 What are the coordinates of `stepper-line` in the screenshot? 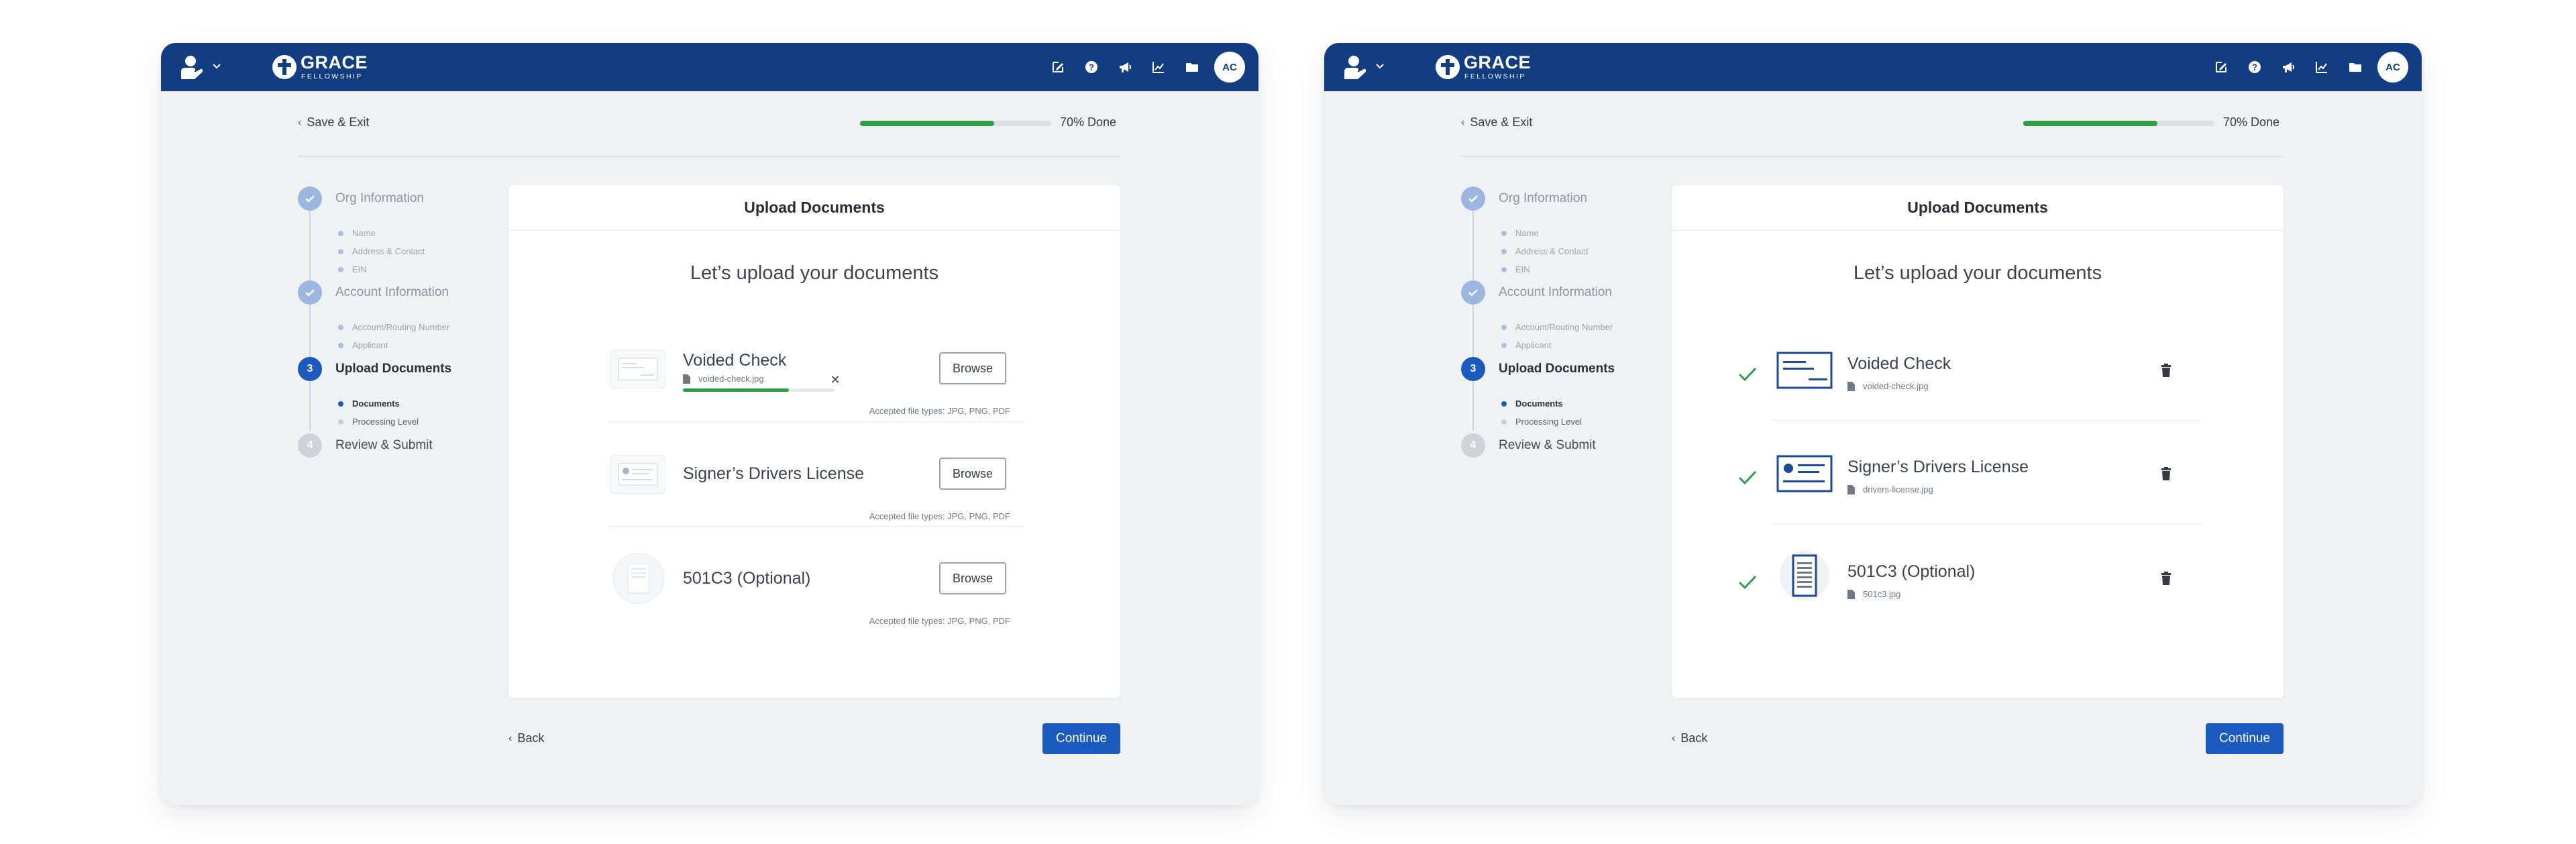 It's located at (1473, 315).